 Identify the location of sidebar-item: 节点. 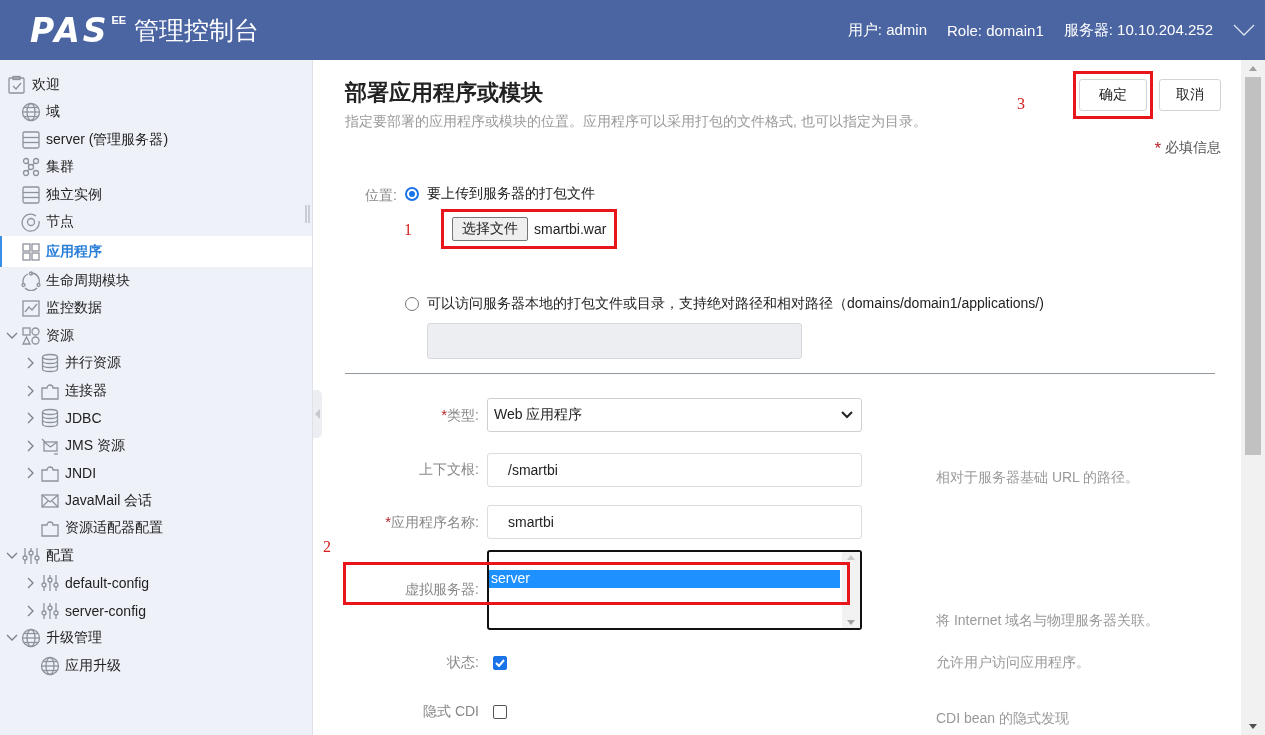
(60, 222).